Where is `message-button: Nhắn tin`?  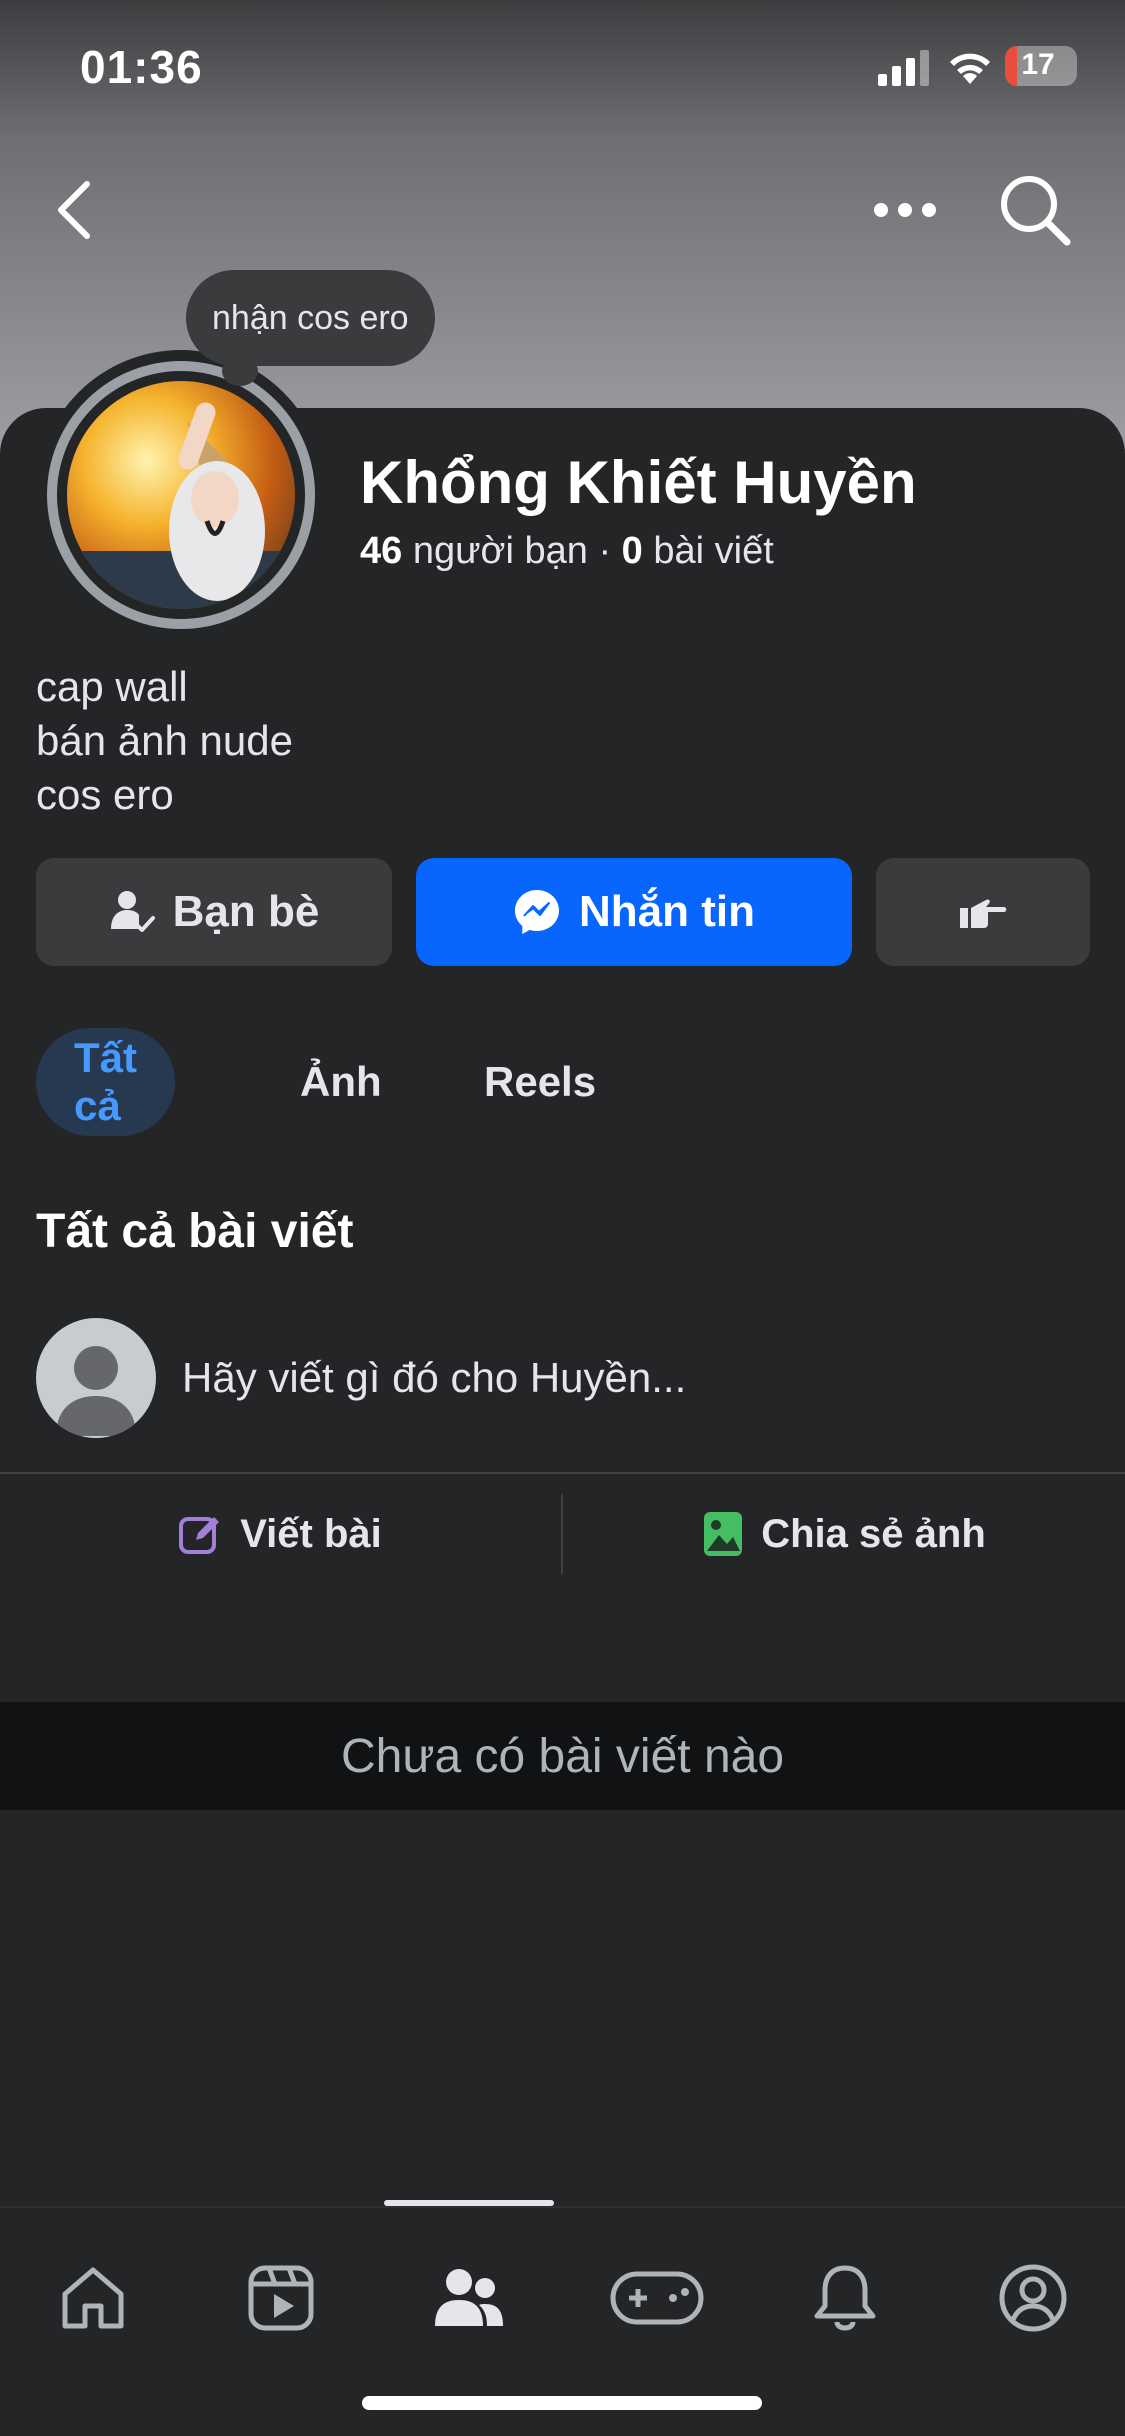 message-button: Nhắn tin is located at coordinates (634, 912).